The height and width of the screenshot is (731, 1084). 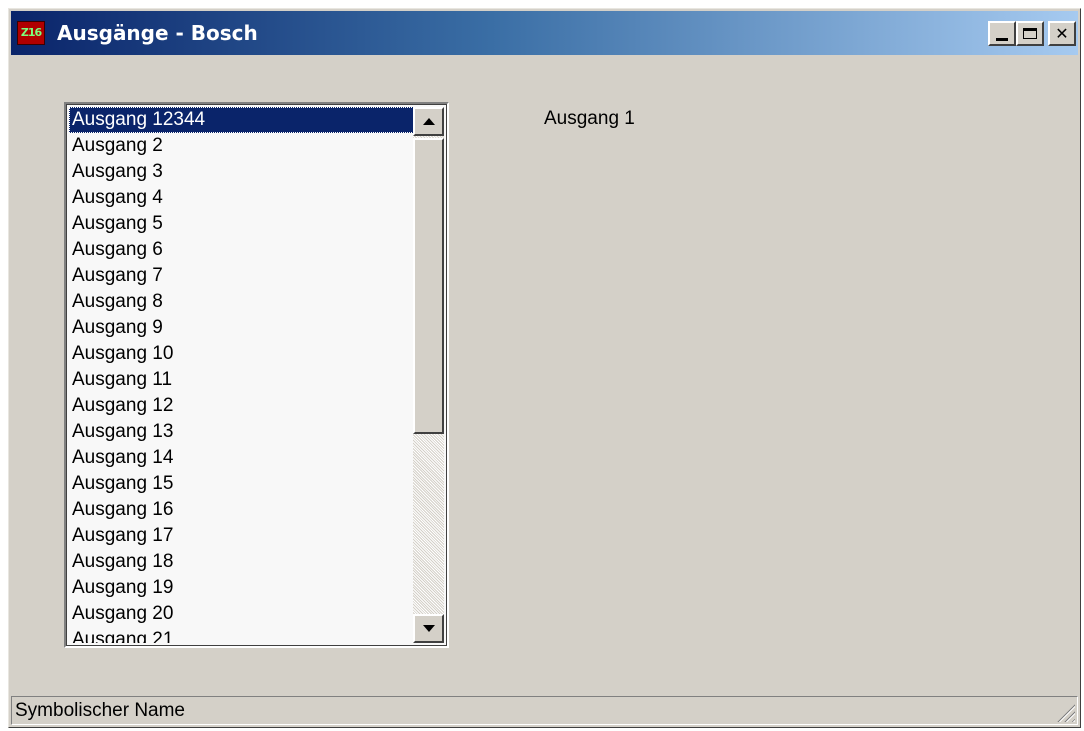 I want to click on app-logo-icon: Z16, so click(x=31, y=33).